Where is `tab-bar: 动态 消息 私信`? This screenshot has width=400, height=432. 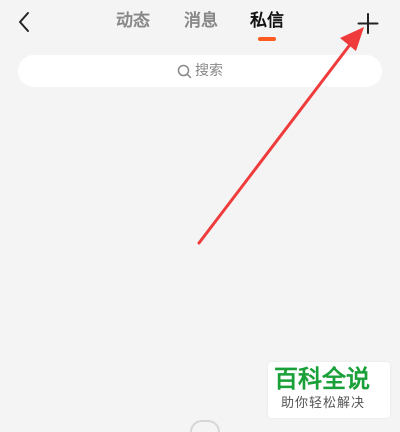
tab-bar: 动态 消息 私信 is located at coordinates (200, 25).